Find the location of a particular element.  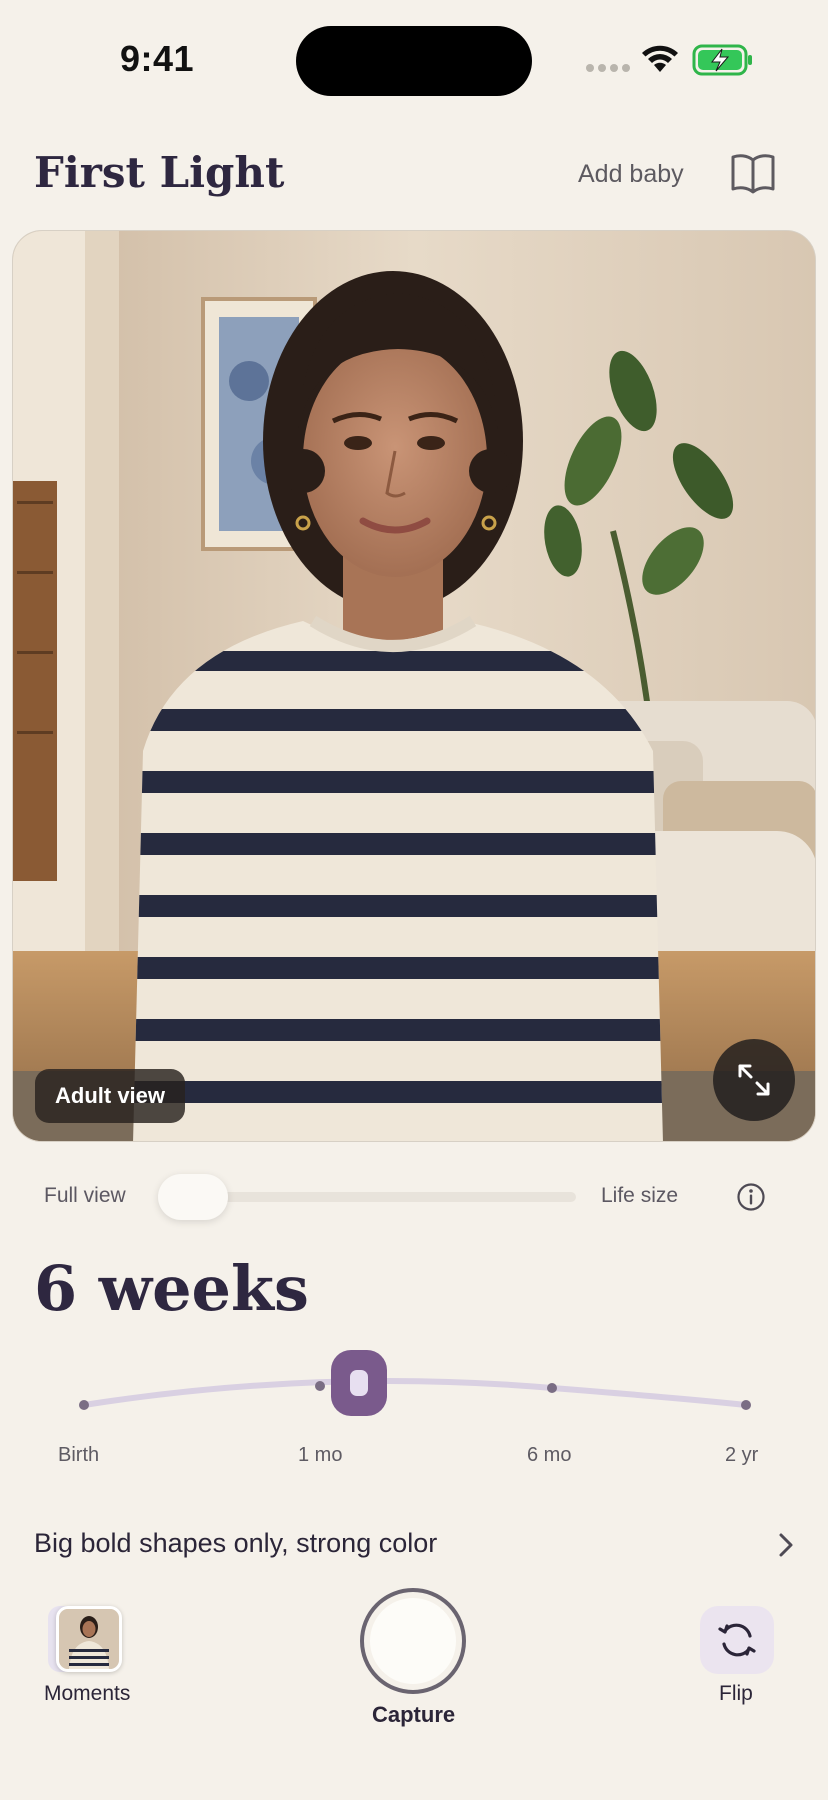

add-baby-button: Add baby is located at coordinates (631, 174).